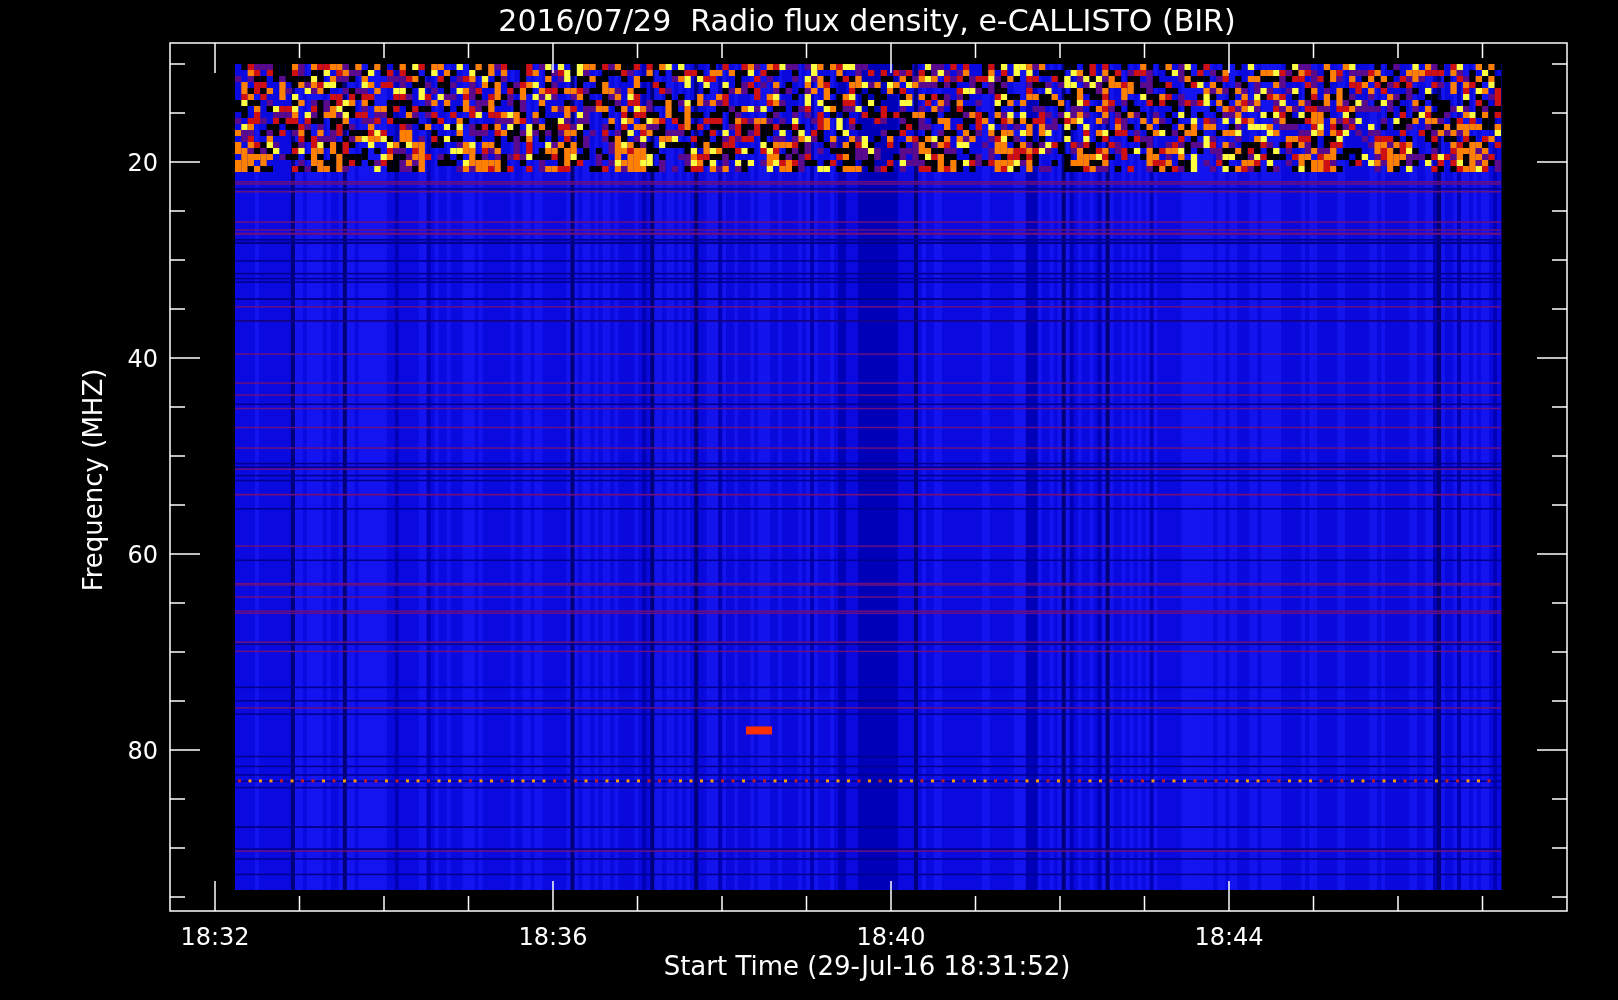  Describe the element at coordinates (867, 966) in the screenshot. I see `axis-label: Start Time (29-Jul-16 18:31:52)` at that location.